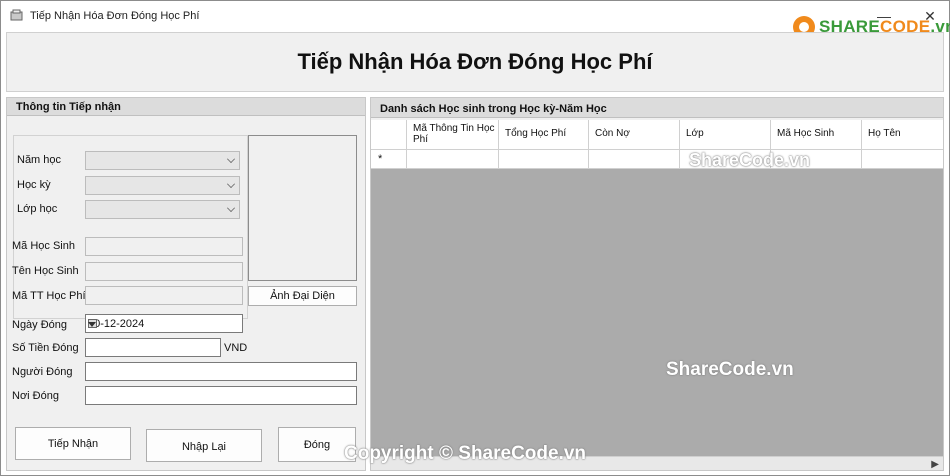 The height and width of the screenshot is (476, 950). I want to click on avatar-button: Ảnh Đại Diện, so click(302, 296).